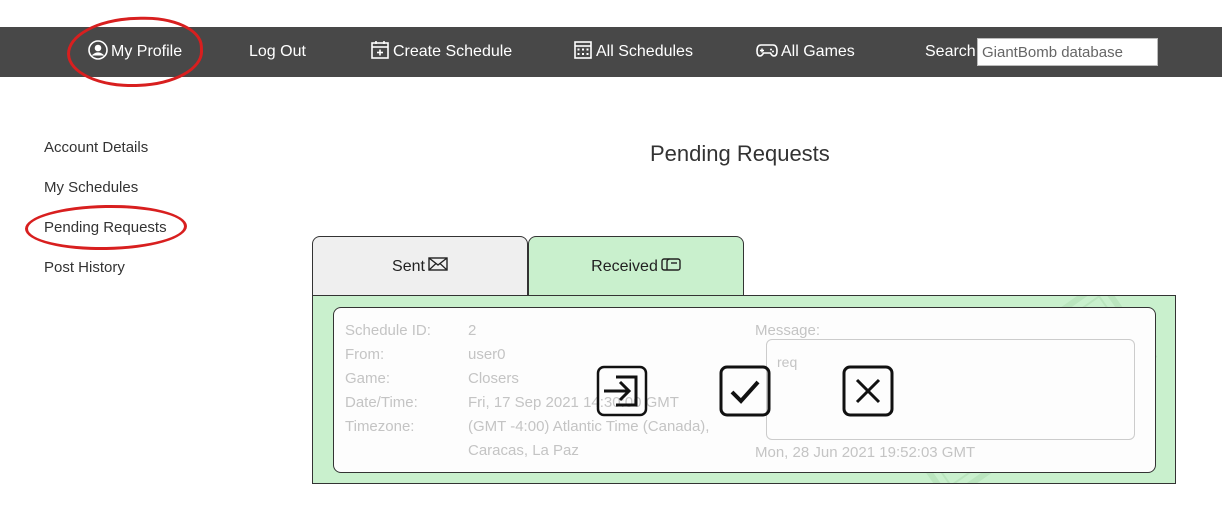  I want to click on decline-button, so click(868, 393).